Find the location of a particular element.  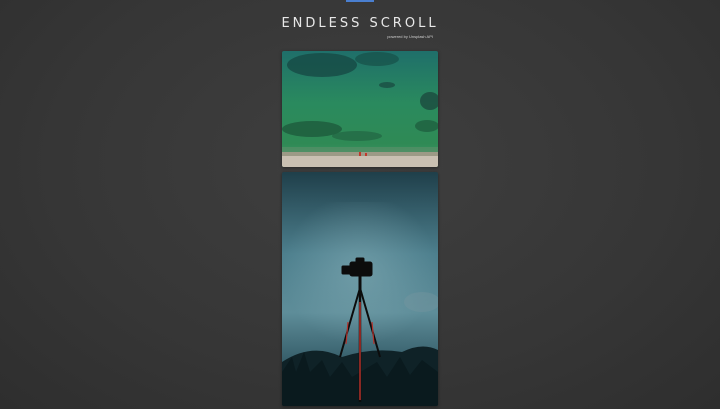

photo-card-aerial-coastline is located at coordinates (360, 109).